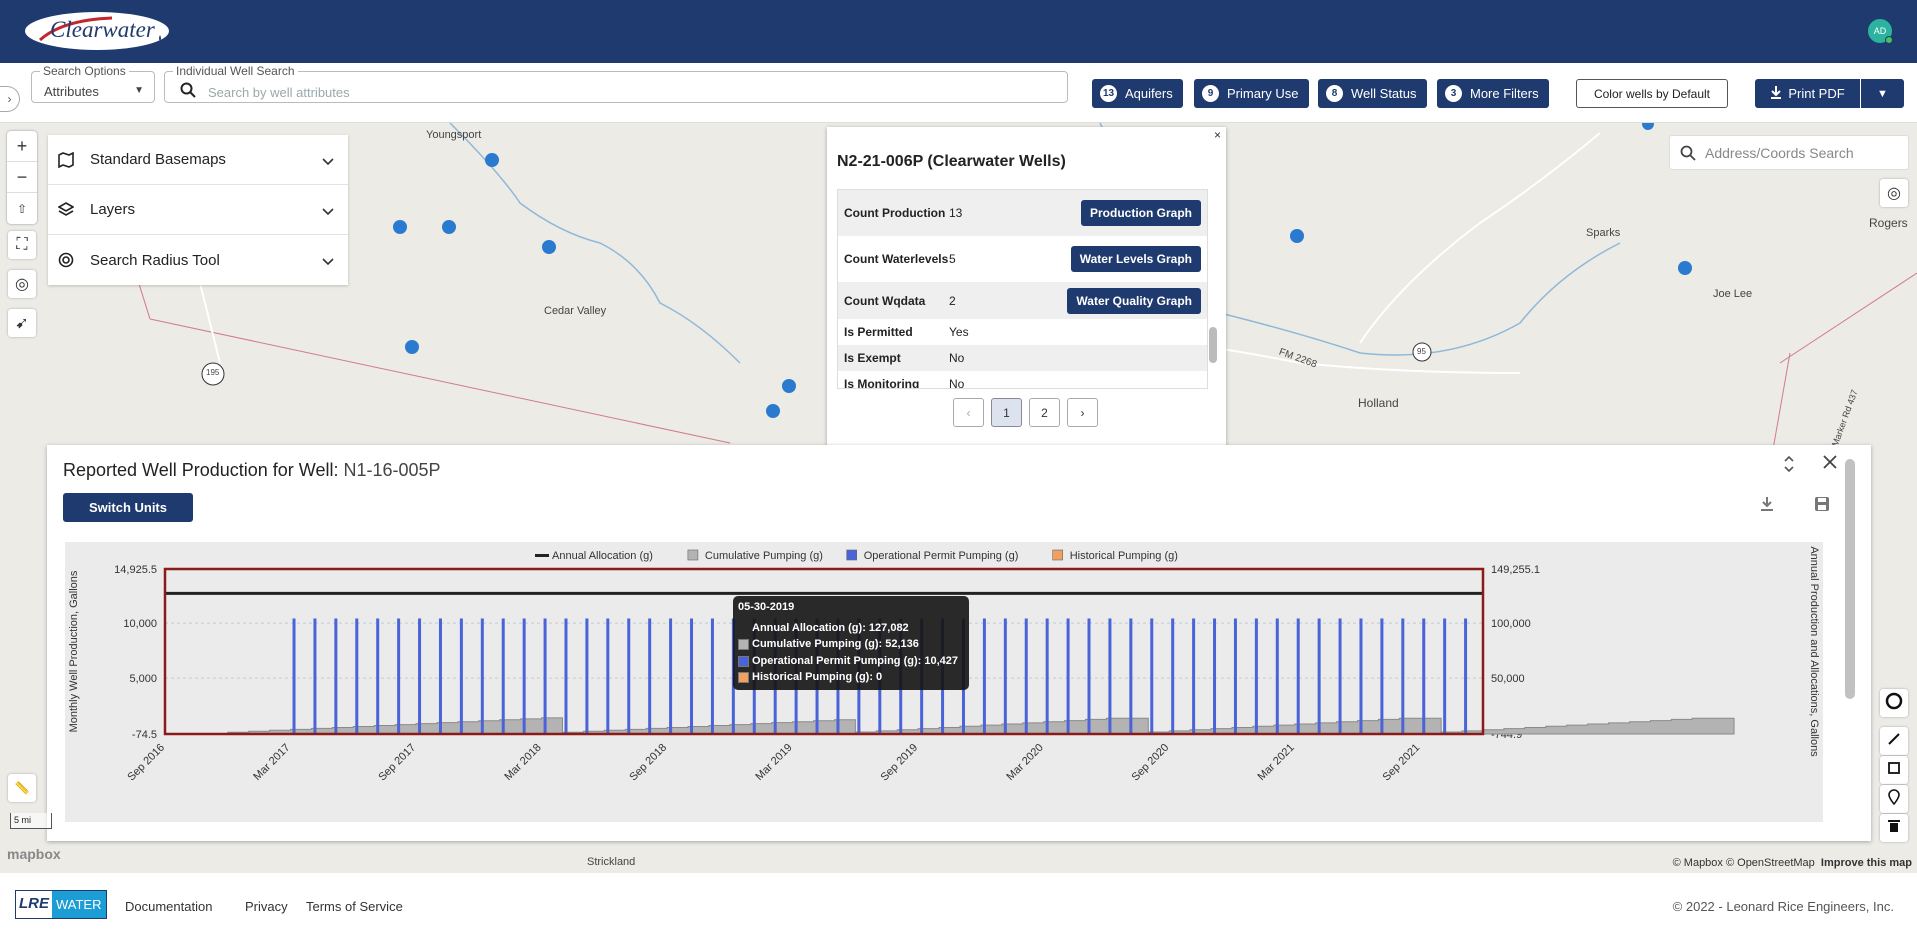  Describe the element at coordinates (354, 906) in the screenshot. I see `terms-link: Terms of Service` at that location.